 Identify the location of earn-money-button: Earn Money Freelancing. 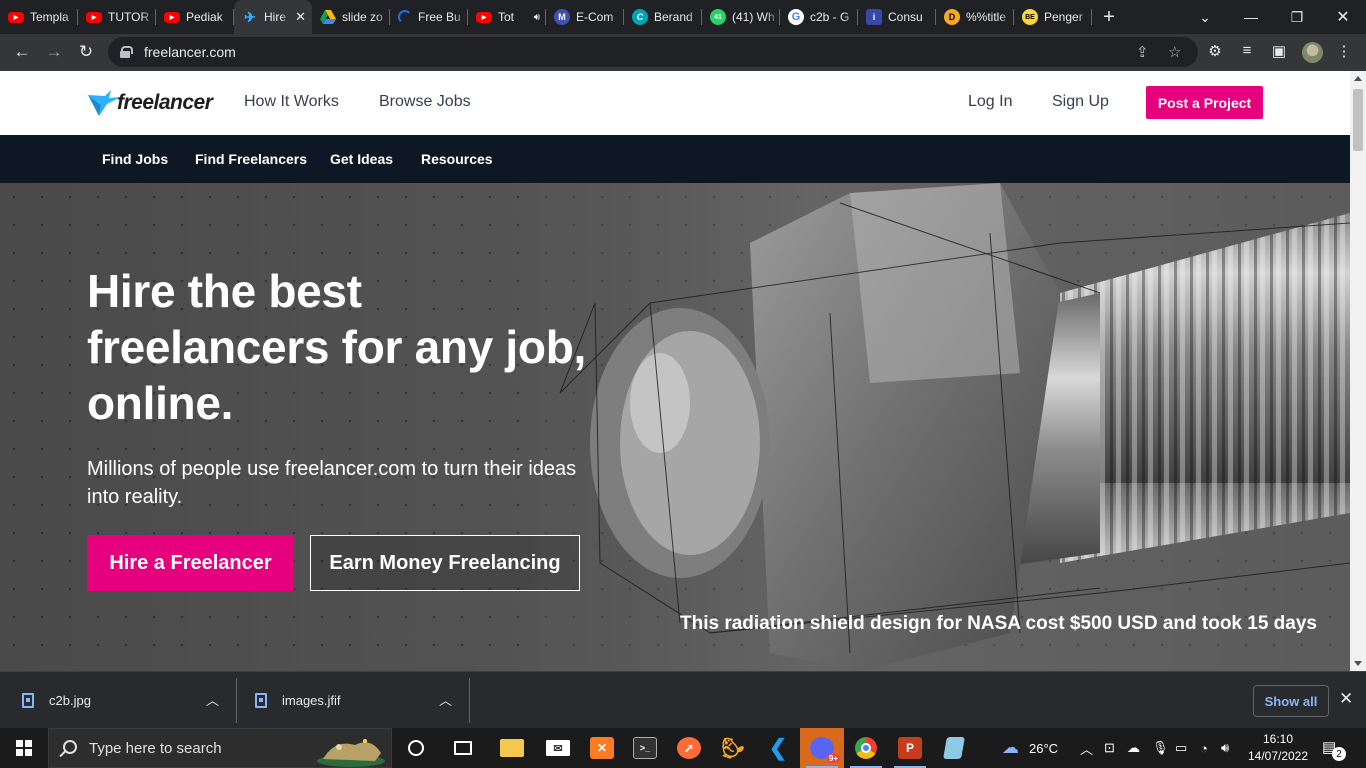
(445, 563).